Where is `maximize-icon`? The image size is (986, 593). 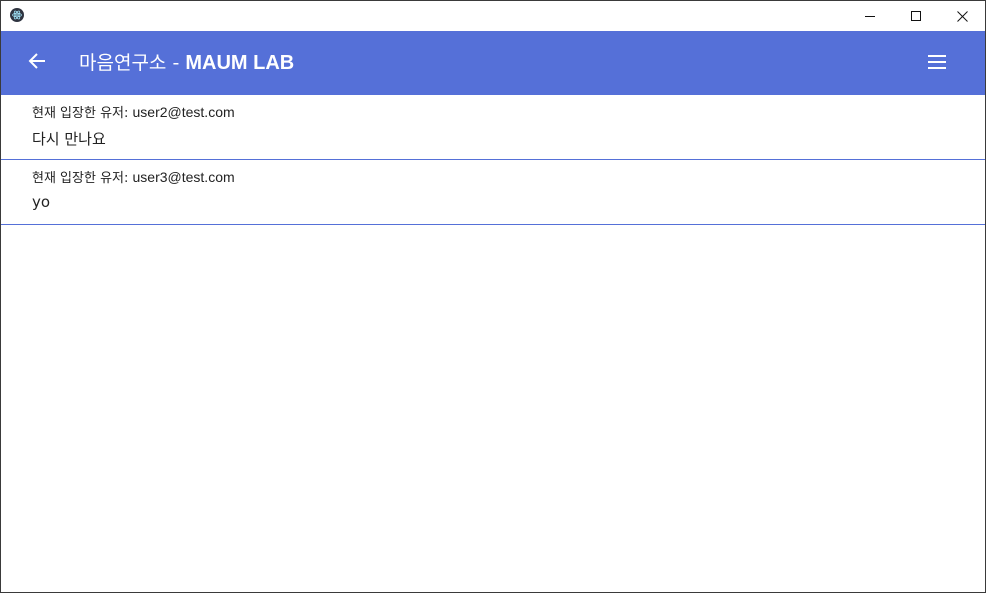
maximize-icon is located at coordinates (916, 16).